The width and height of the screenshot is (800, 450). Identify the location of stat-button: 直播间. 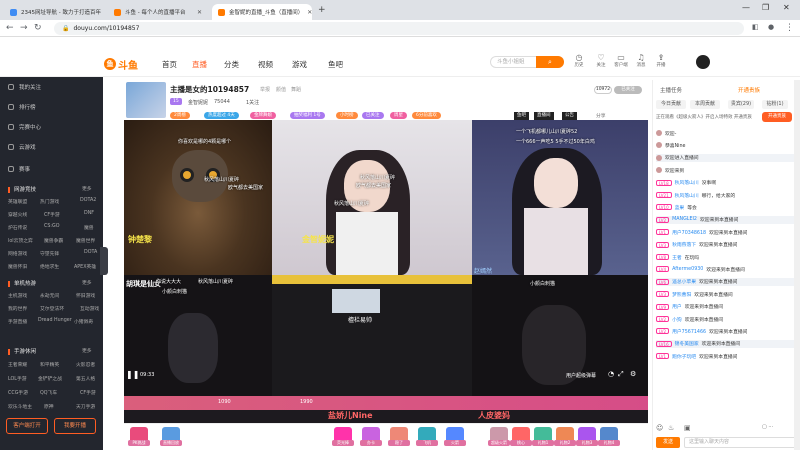
(544, 116).